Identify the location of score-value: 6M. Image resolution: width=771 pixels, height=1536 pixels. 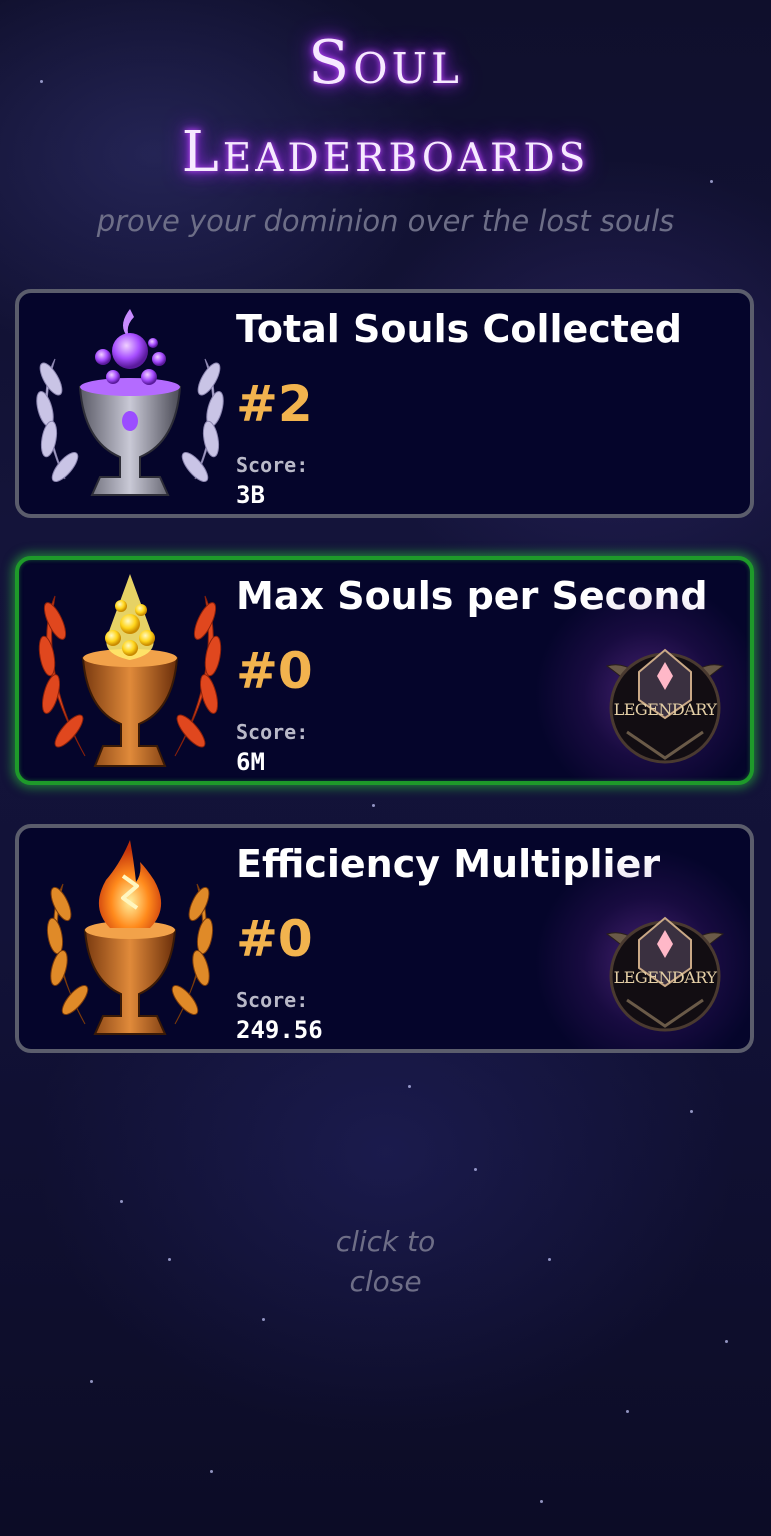
(250, 762).